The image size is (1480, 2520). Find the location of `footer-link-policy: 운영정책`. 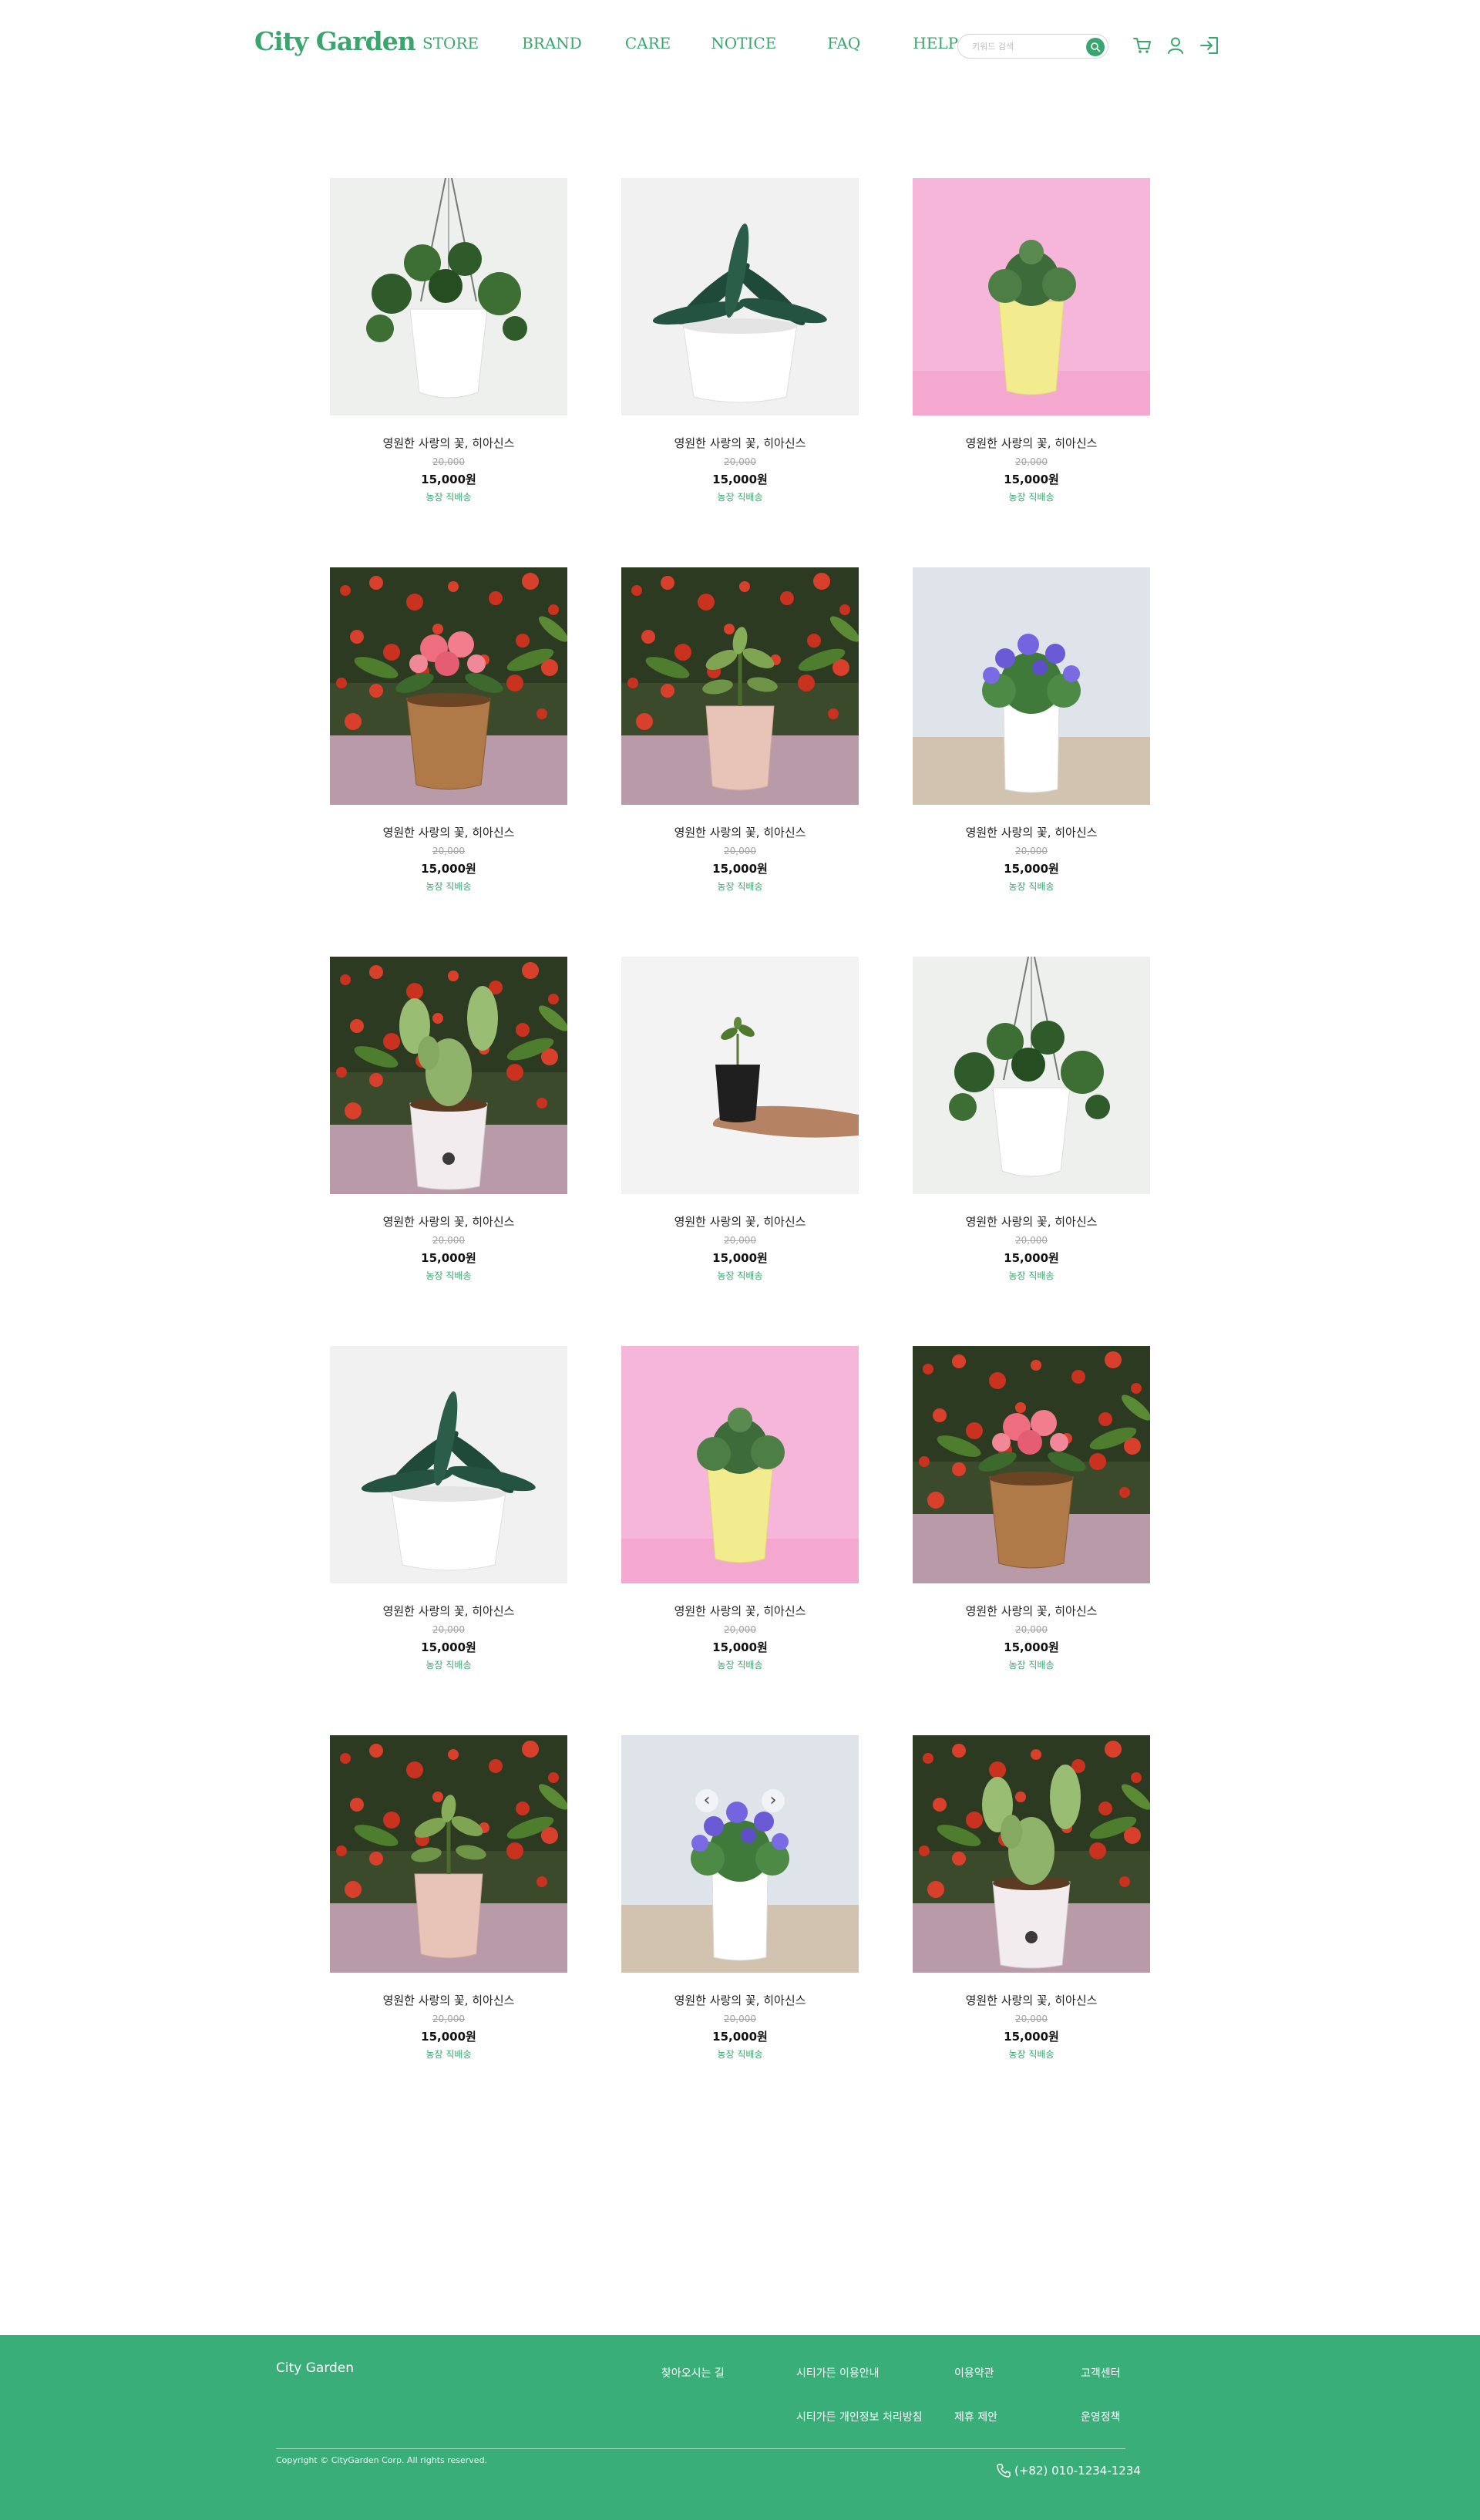

footer-link-policy: 운영정책 is located at coordinates (1101, 2417).